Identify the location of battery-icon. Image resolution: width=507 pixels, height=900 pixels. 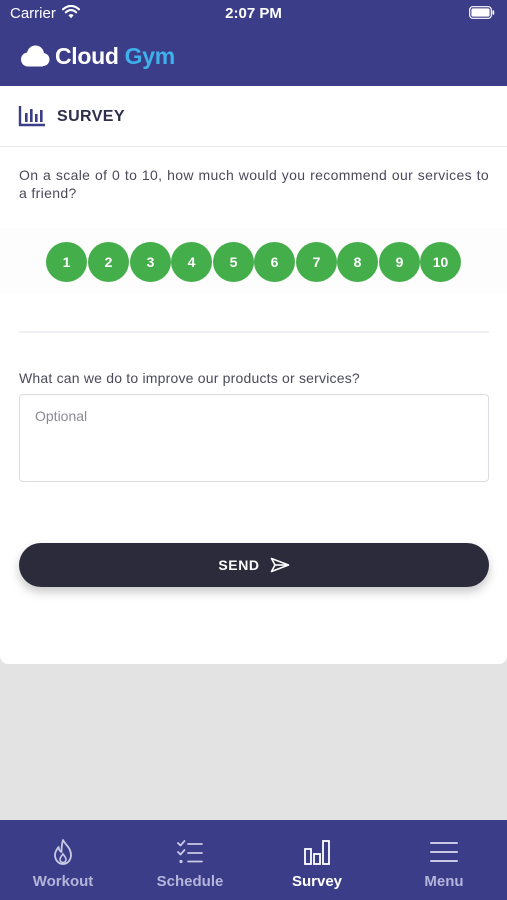
(482, 12).